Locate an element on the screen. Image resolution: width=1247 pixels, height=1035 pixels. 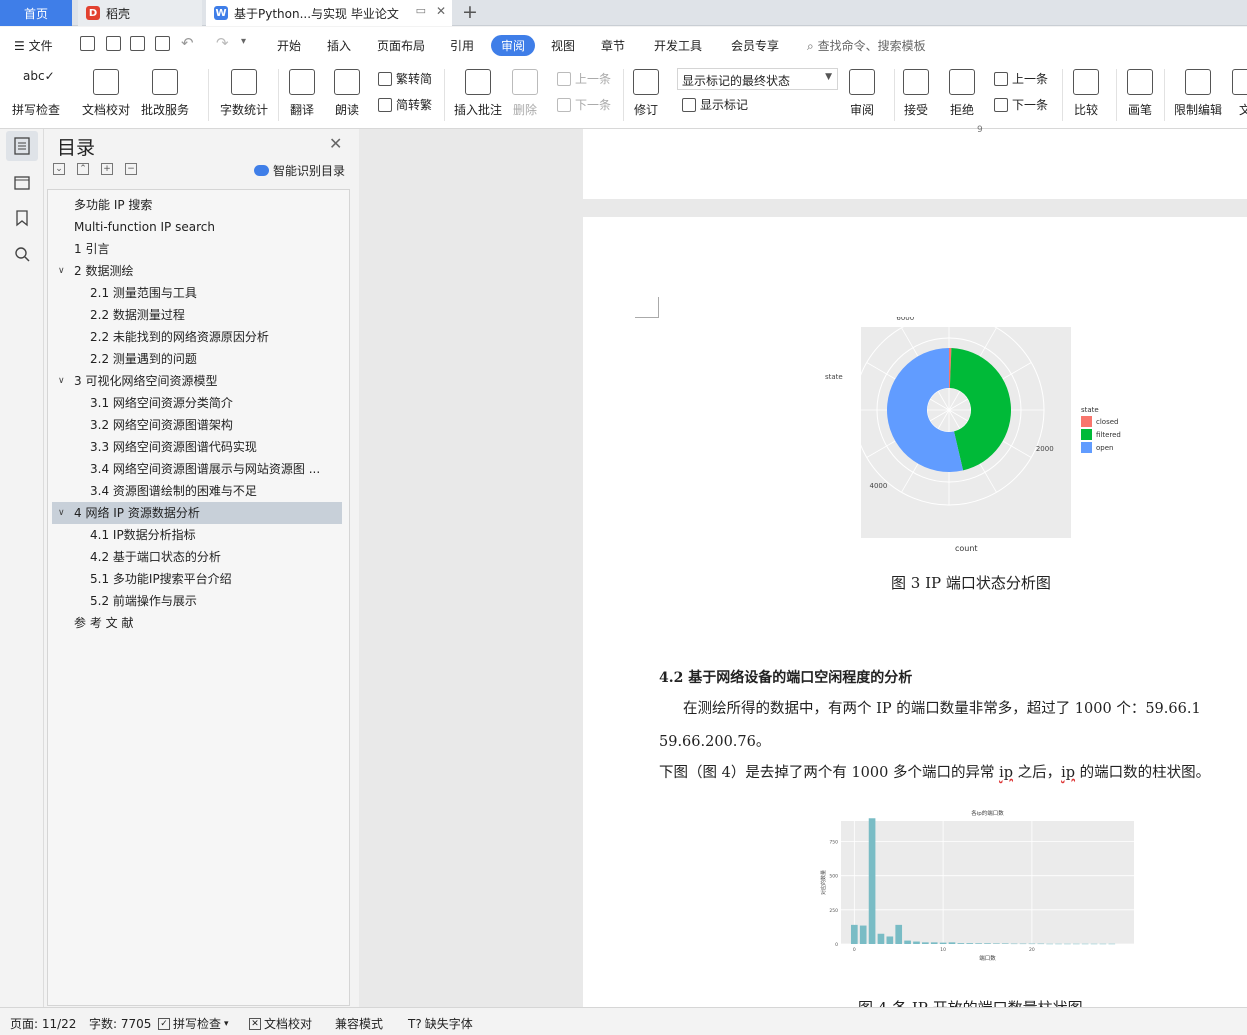
tab-home: 首页 is located at coordinates (36, 13).